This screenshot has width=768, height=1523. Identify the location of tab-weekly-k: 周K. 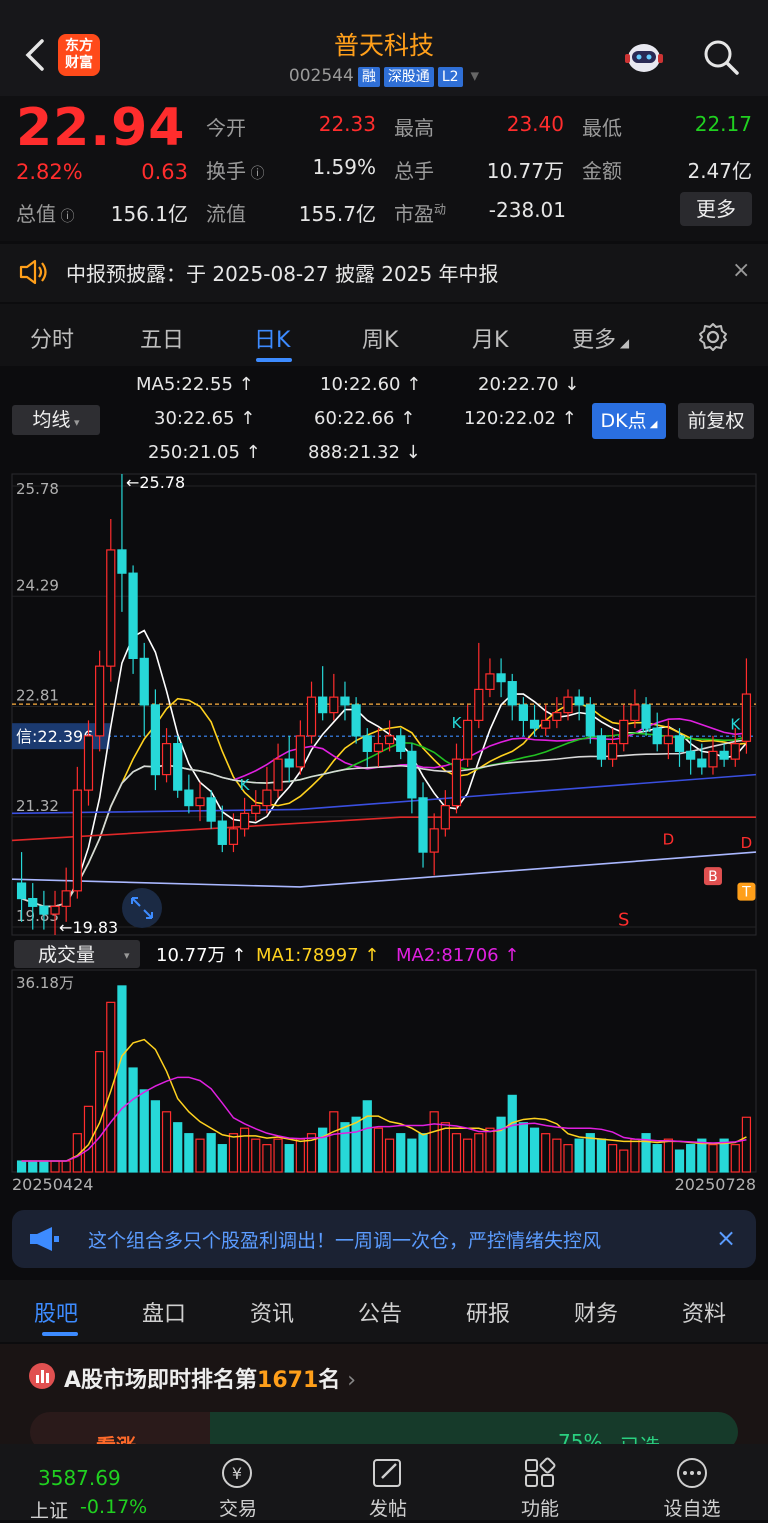
(380, 338).